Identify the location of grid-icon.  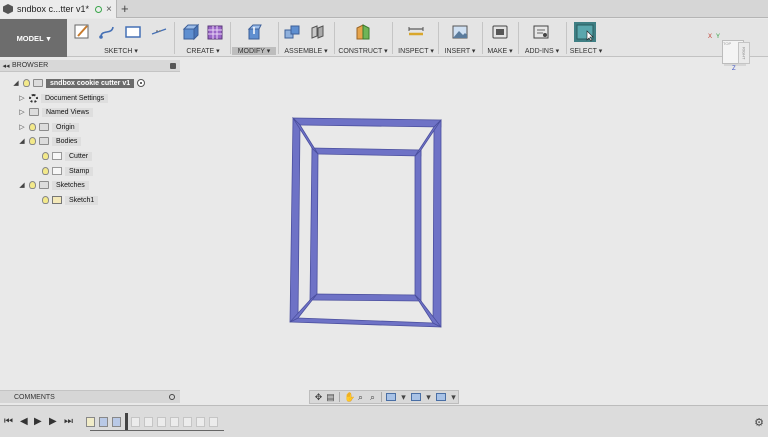
(441, 397).